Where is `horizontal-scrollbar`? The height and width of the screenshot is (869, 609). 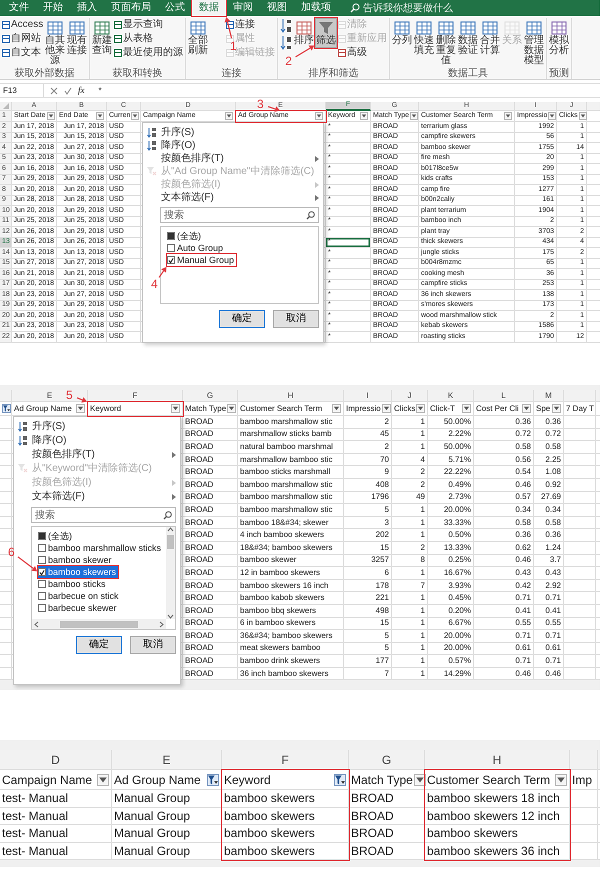
horizontal-scrollbar is located at coordinates (99, 624).